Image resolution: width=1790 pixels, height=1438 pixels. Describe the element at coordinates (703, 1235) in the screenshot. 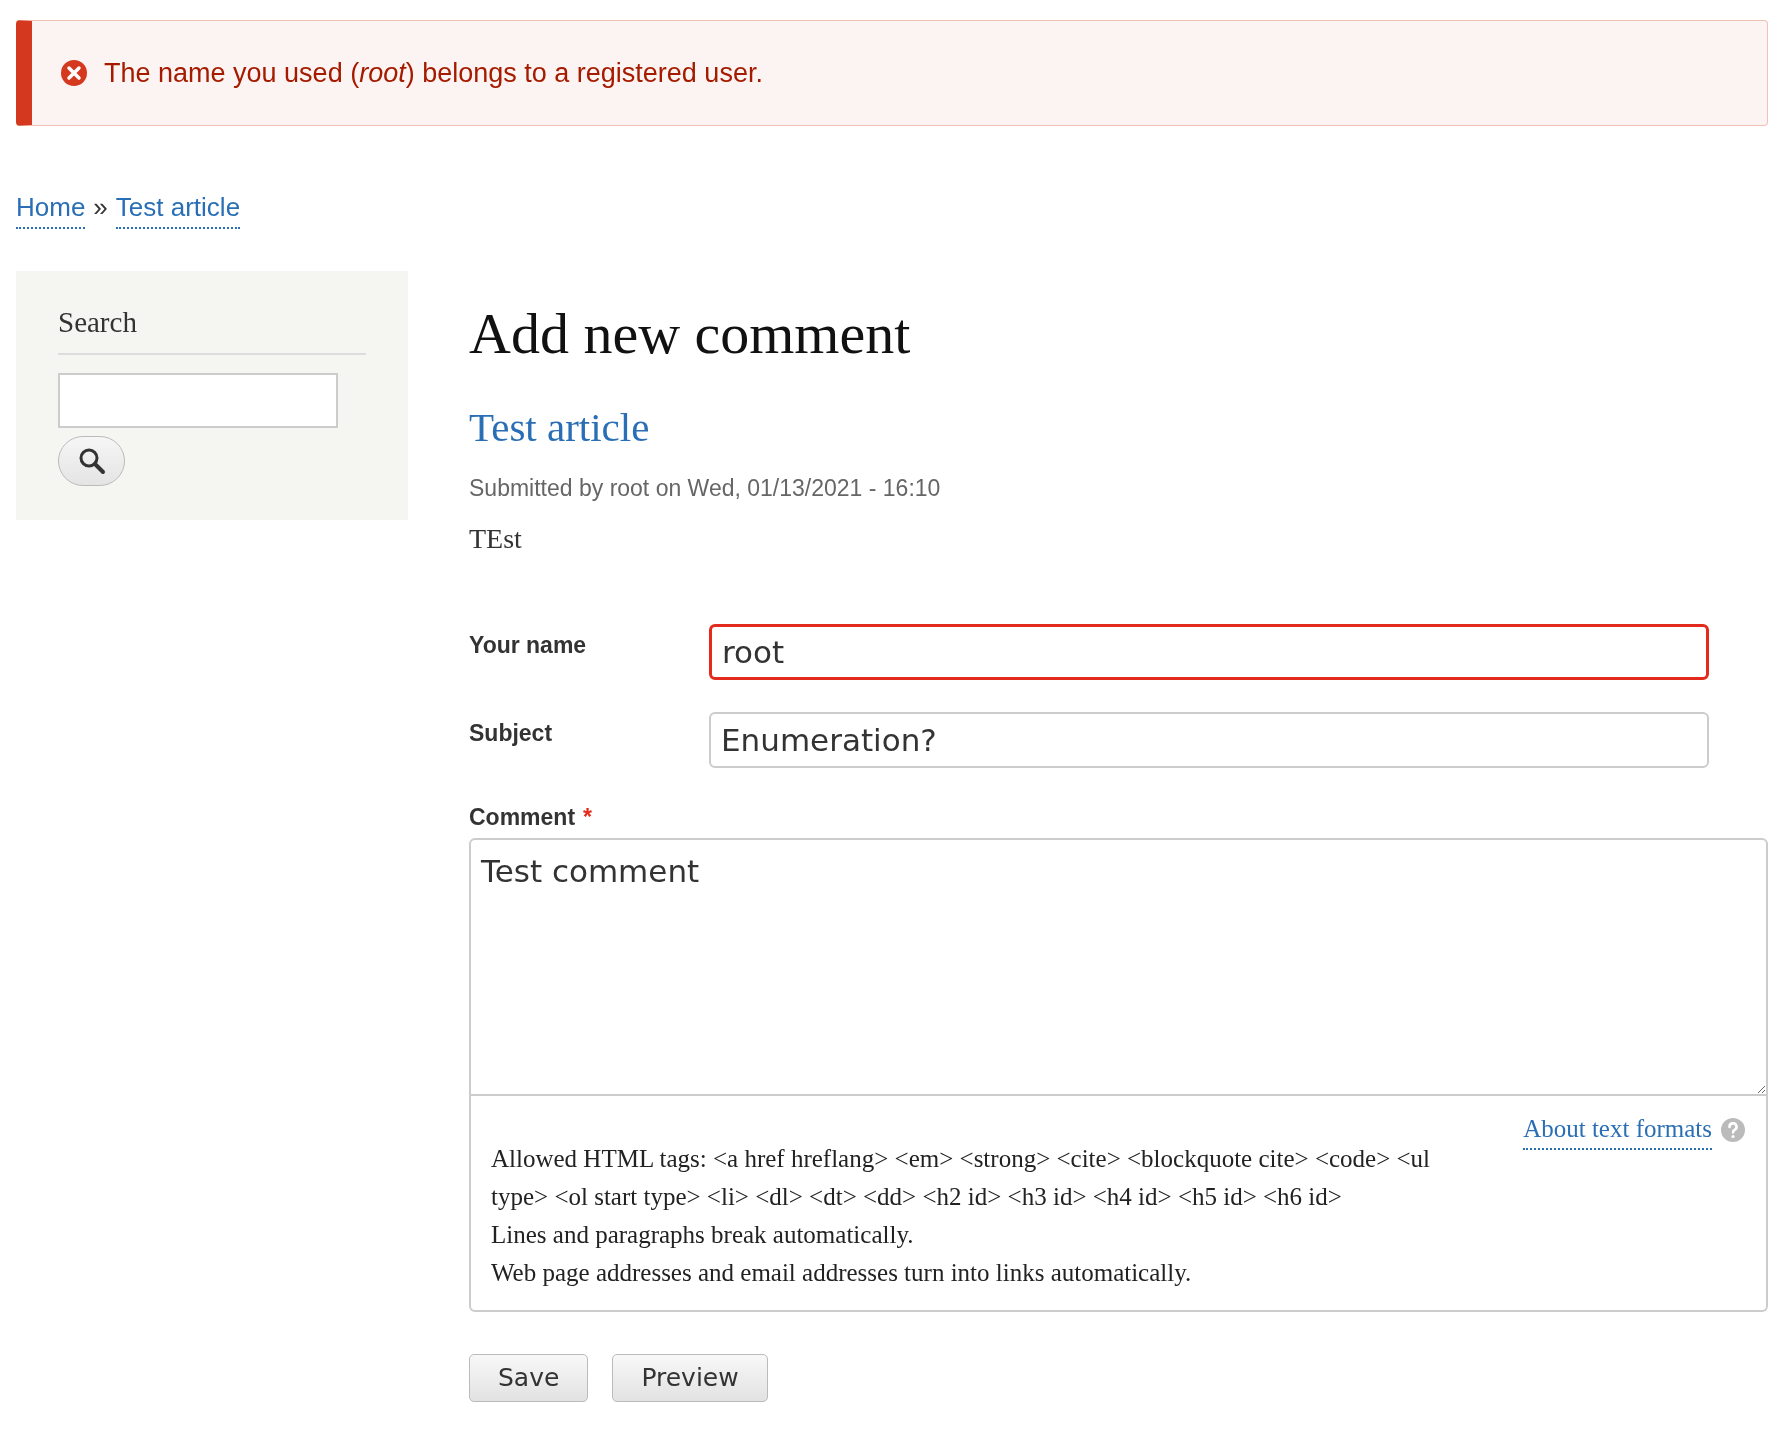

I see `format-tip: Lines and paragraphs break automatically.` at that location.